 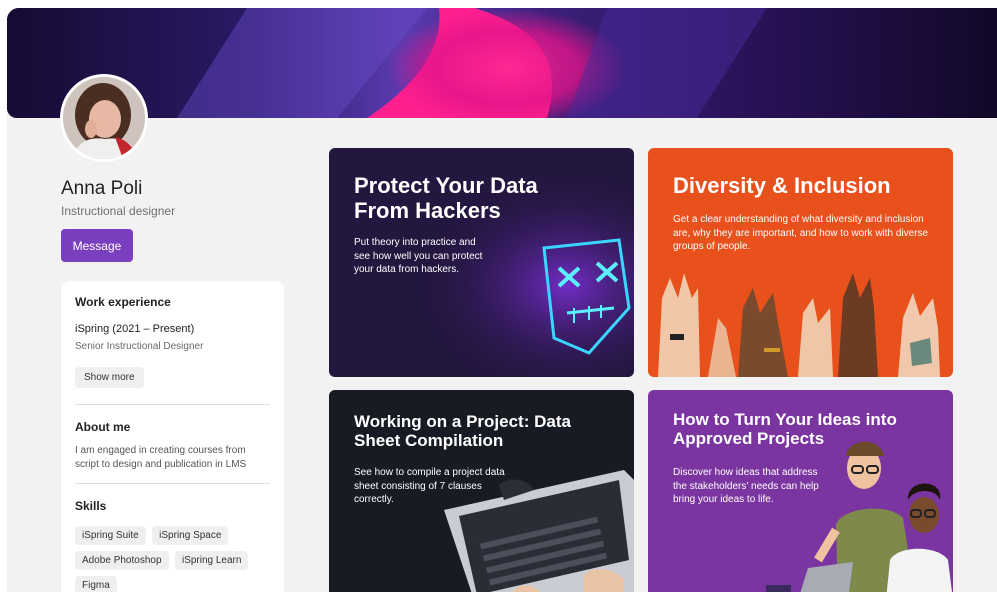 I want to click on show-more-button: Show more, so click(x=109, y=377).